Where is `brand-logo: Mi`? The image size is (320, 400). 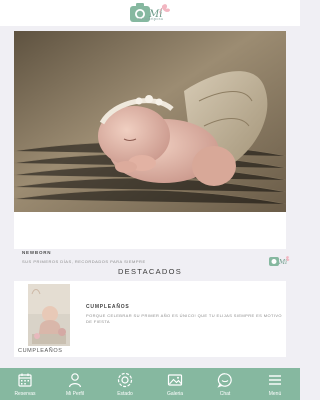 brand-logo: Mi is located at coordinates (150, 12).